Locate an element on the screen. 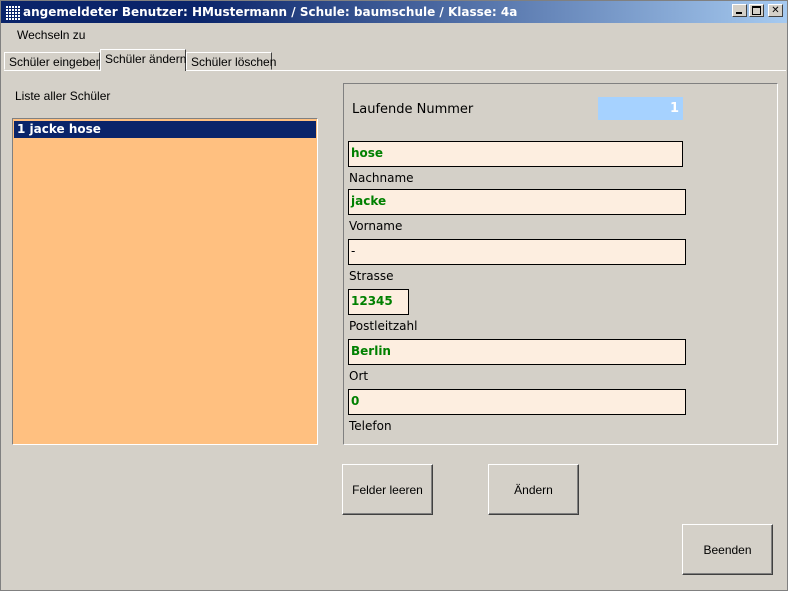 The height and width of the screenshot is (591, 788). beenden-button: Beenden is located at coordinates (727, 549).